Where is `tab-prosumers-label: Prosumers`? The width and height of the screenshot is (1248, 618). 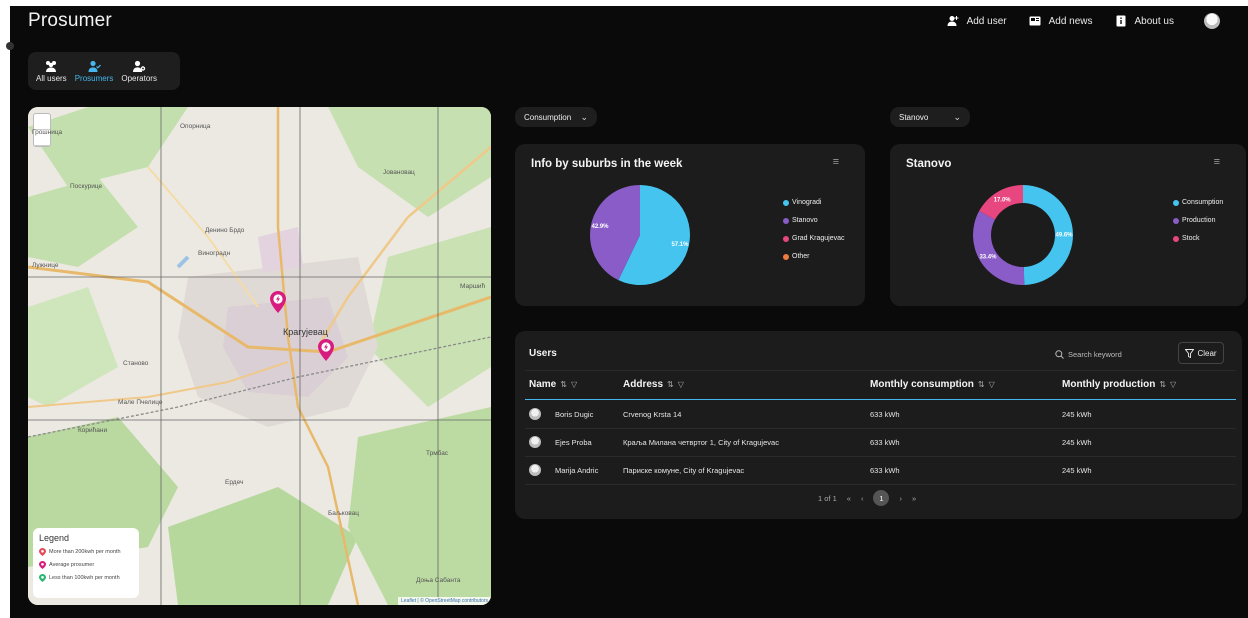 tab-prosumers-label: Prosumers is located at coordinates (94, 78).